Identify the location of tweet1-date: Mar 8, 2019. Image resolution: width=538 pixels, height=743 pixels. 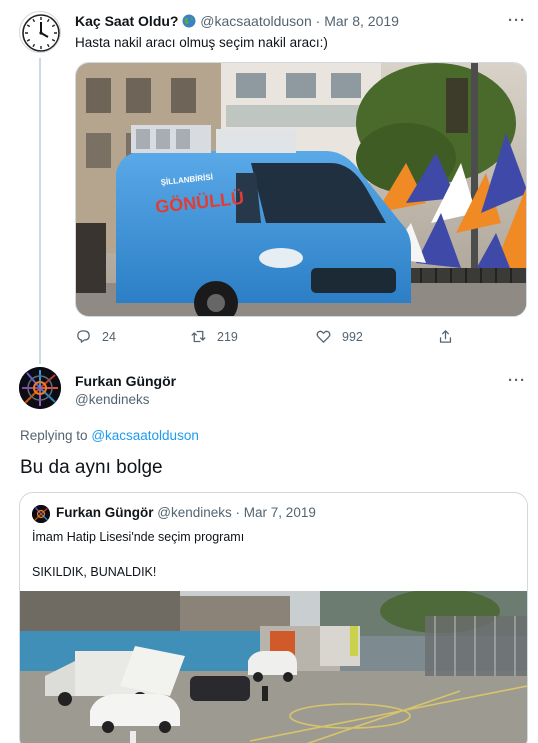
(361, 21).